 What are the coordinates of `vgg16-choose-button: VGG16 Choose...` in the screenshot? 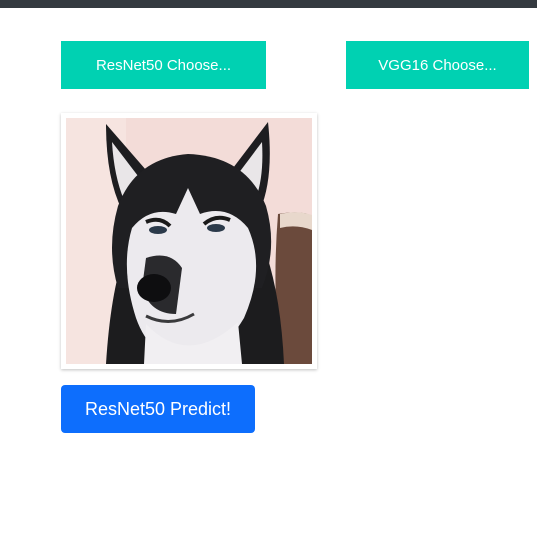 It's located at (437, 65).